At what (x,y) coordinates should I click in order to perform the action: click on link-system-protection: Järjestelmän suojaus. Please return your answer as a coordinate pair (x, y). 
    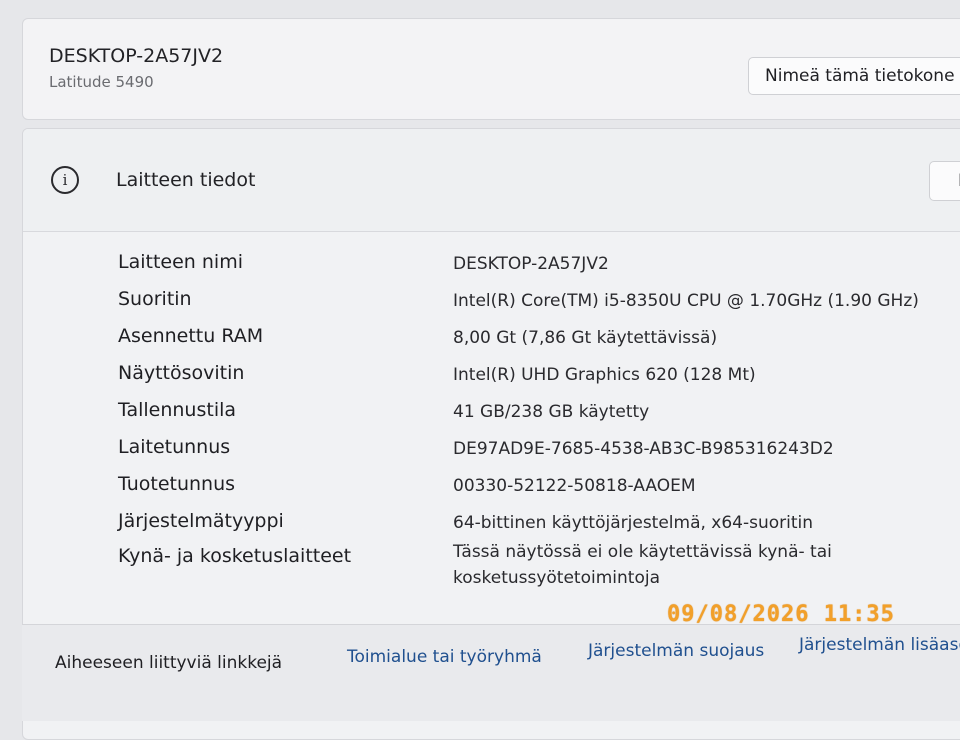
    Looking at the image, I should click on (676, 651).